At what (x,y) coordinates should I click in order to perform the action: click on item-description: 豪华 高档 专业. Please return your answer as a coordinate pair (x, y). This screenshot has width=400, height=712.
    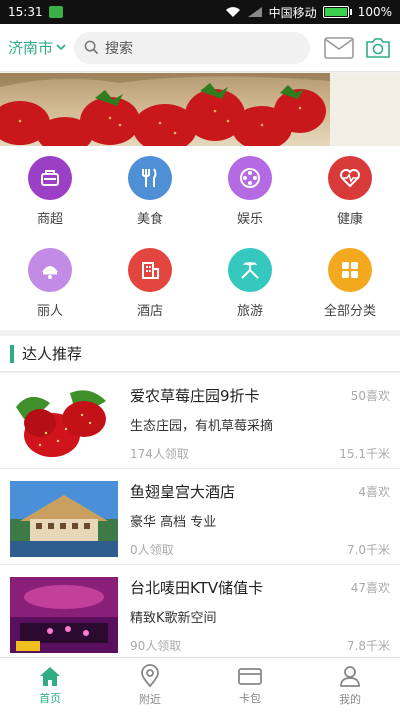
    Looking at the image, I should click on (173, 522).